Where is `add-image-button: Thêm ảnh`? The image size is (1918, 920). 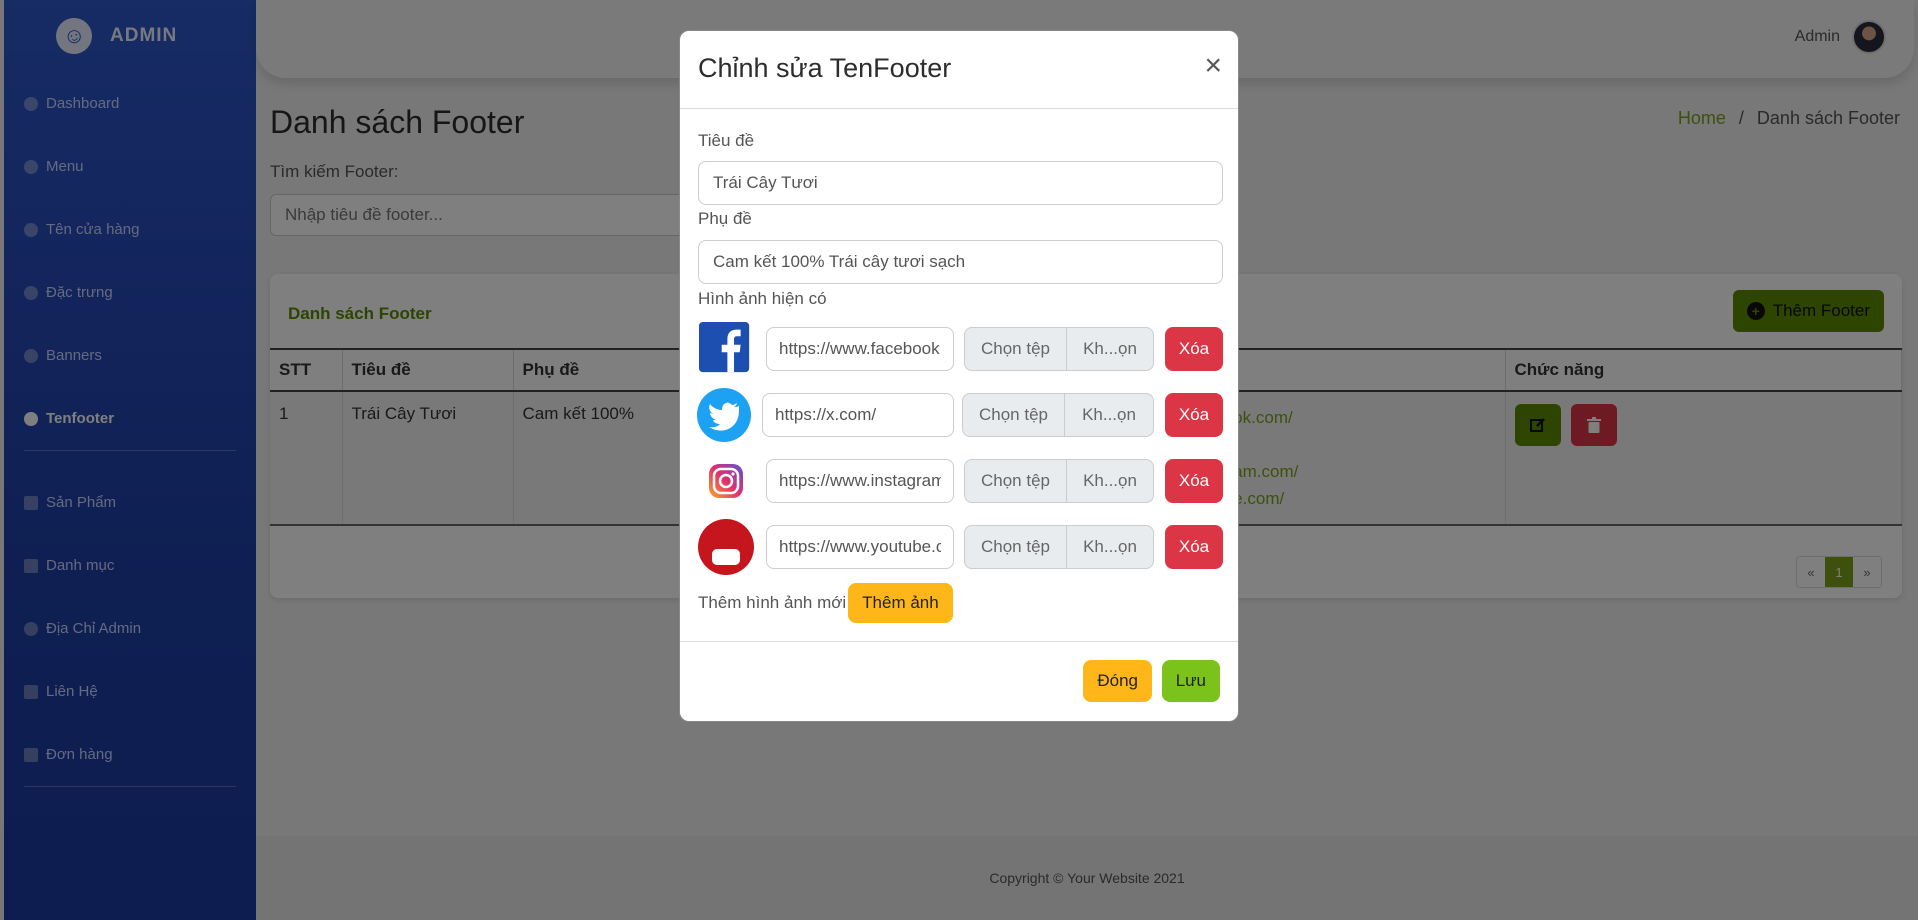 add-image-button: Thêm ảnh is located at coordinates (900, 603).